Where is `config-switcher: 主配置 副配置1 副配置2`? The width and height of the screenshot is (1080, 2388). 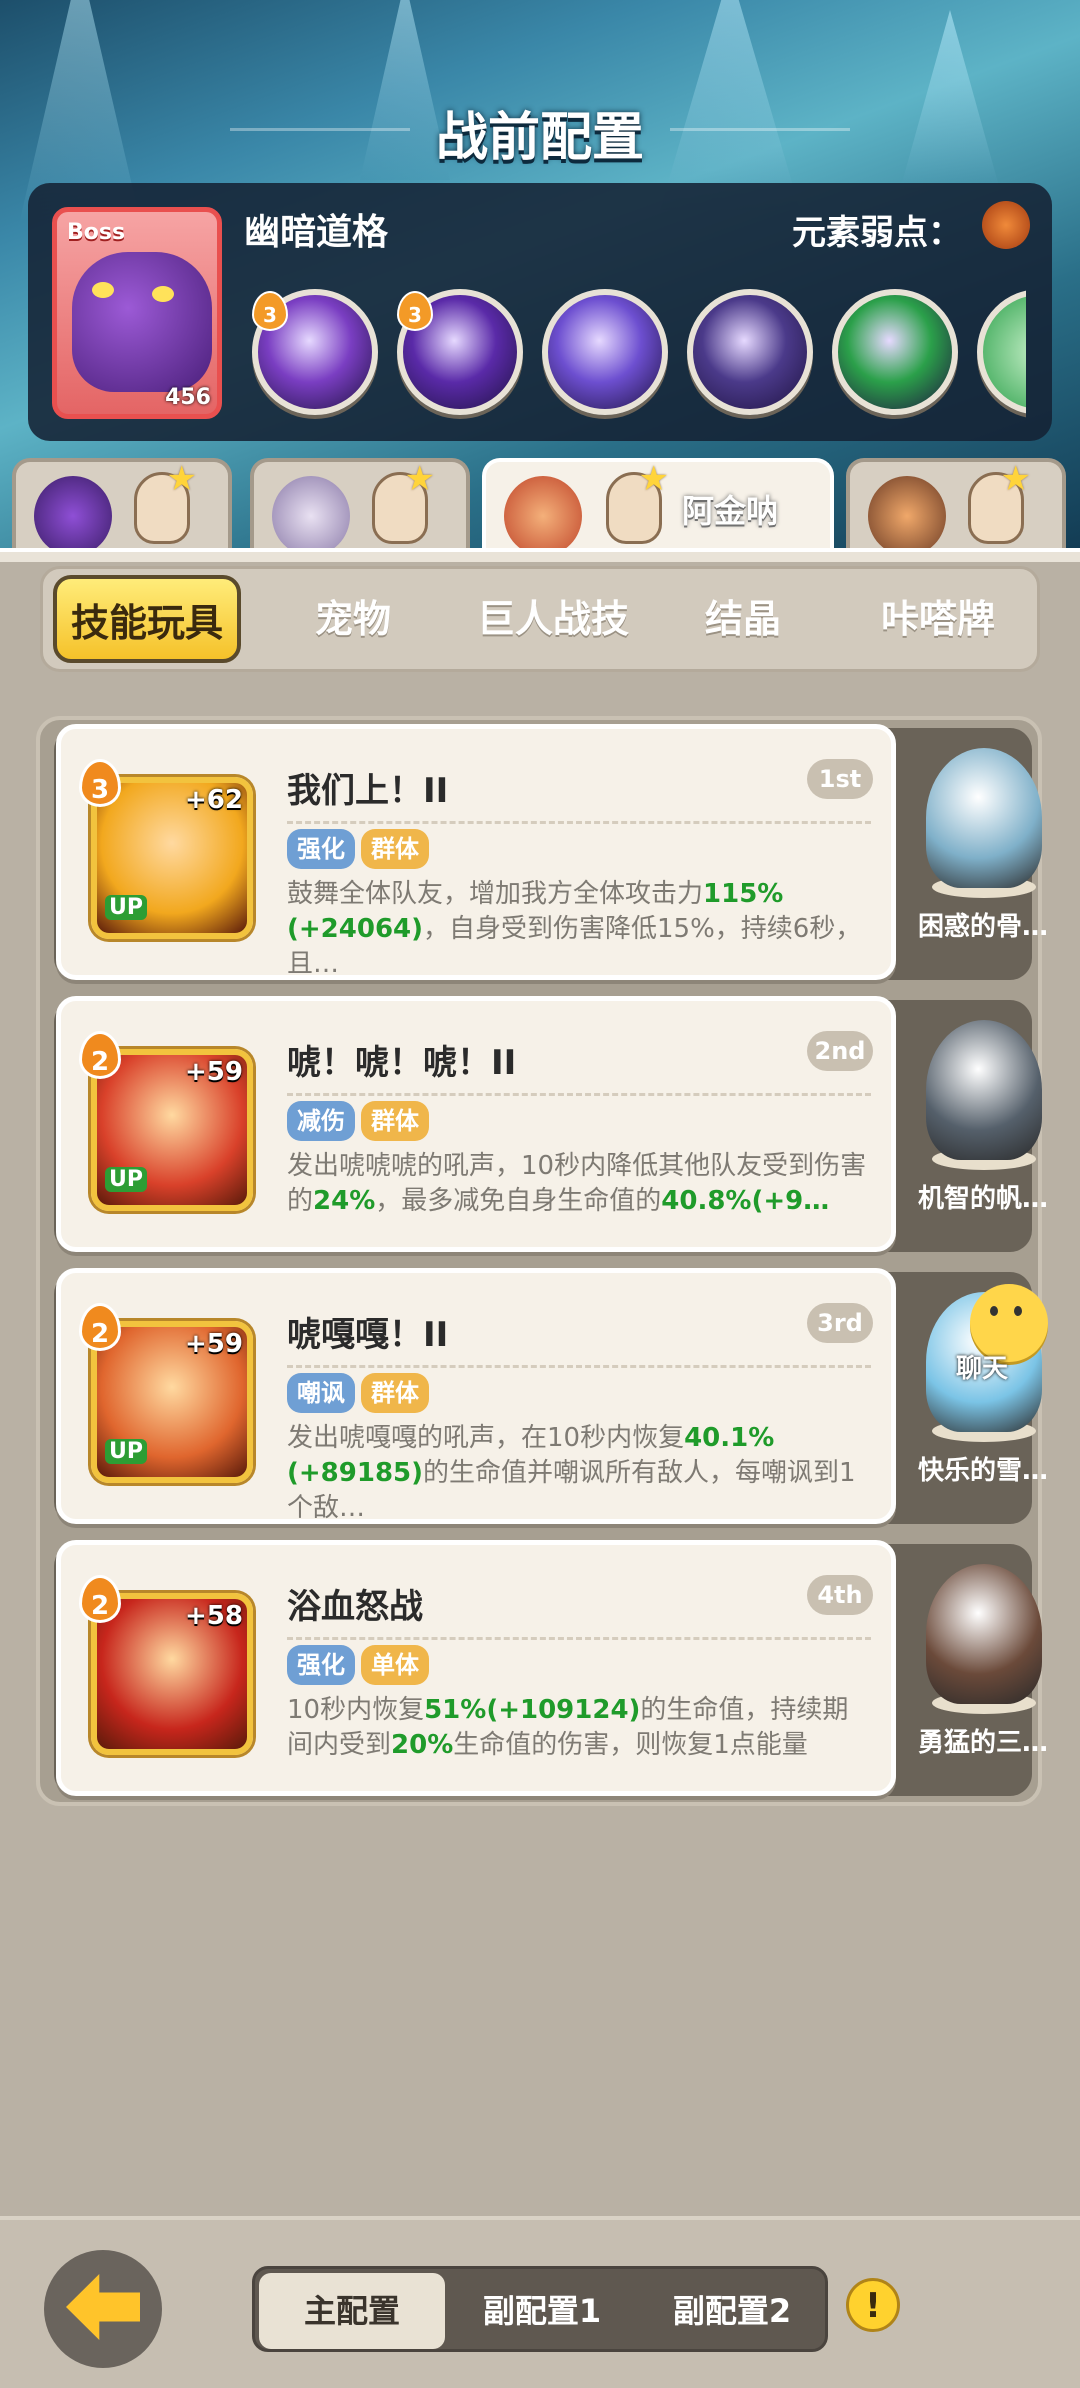
config-switcher: 主配置 副配置1 副配置2 is located at coordinates (540, 2309).